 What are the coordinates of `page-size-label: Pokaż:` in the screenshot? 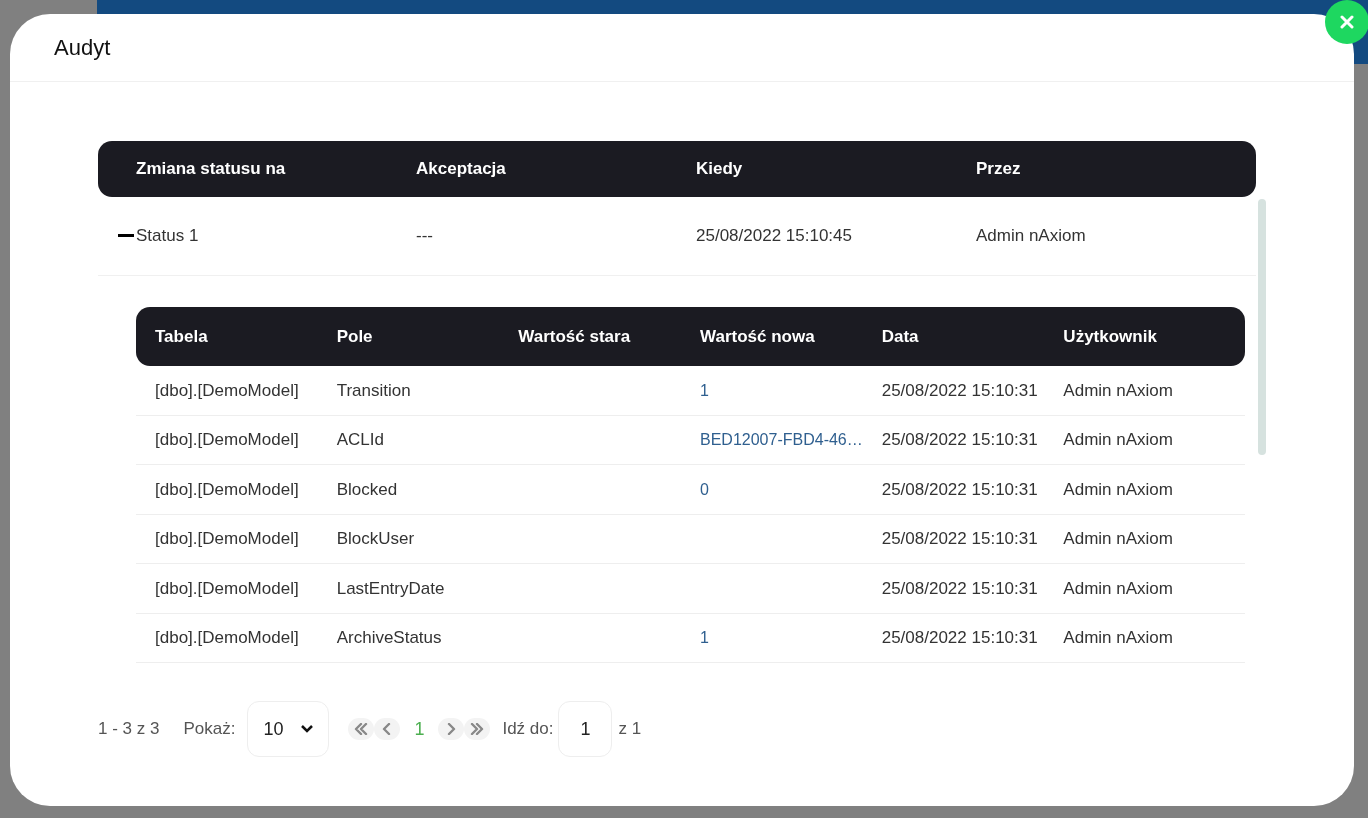 It's located at (209, 729).